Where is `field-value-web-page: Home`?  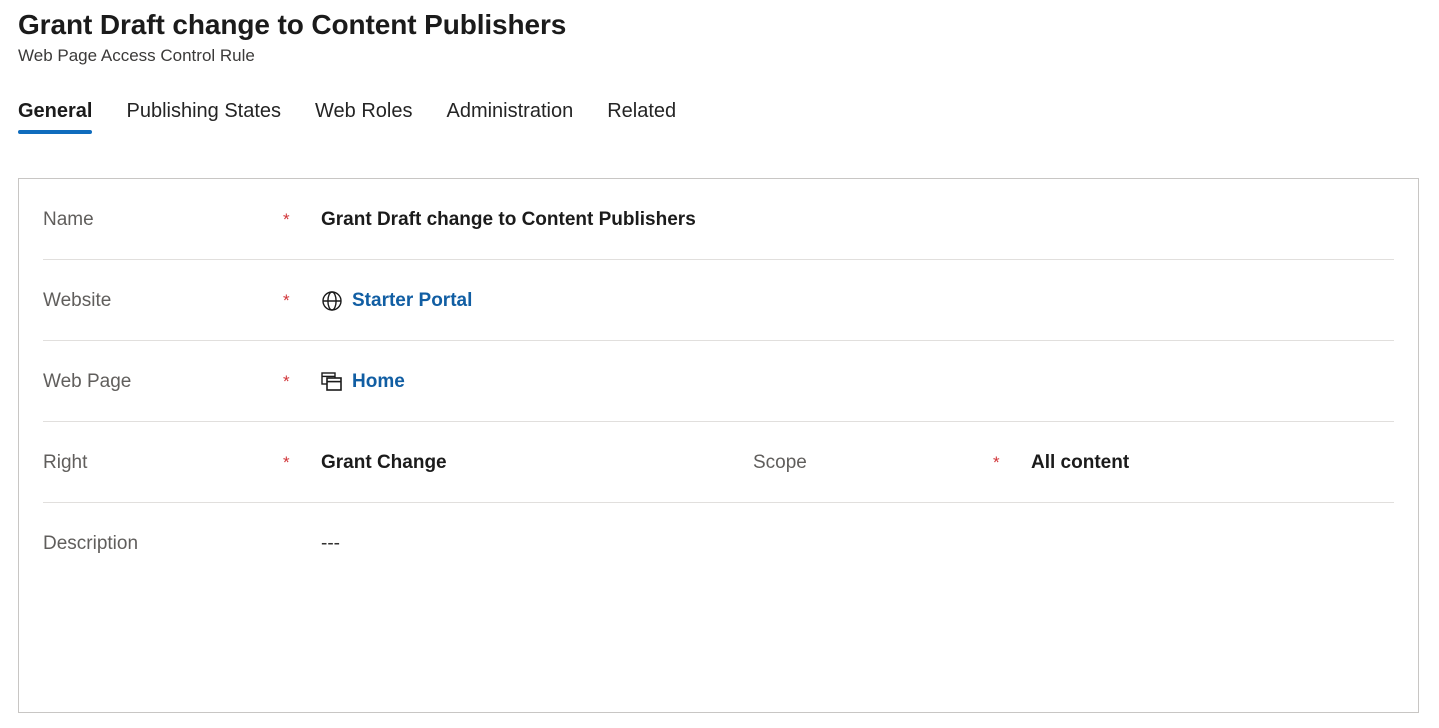 field-value-web-page: Home is located at coordinates (363, 382).